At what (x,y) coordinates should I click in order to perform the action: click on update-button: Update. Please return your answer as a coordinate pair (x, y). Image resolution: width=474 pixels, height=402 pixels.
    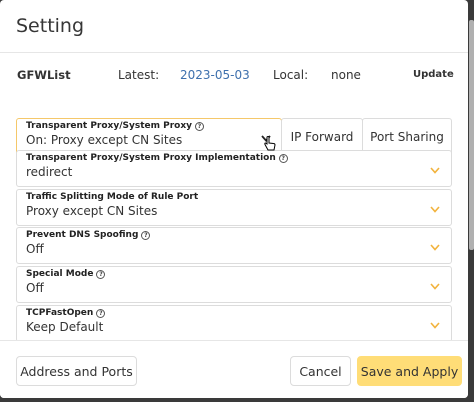
    Looking at the image, I should click on (433, 74).